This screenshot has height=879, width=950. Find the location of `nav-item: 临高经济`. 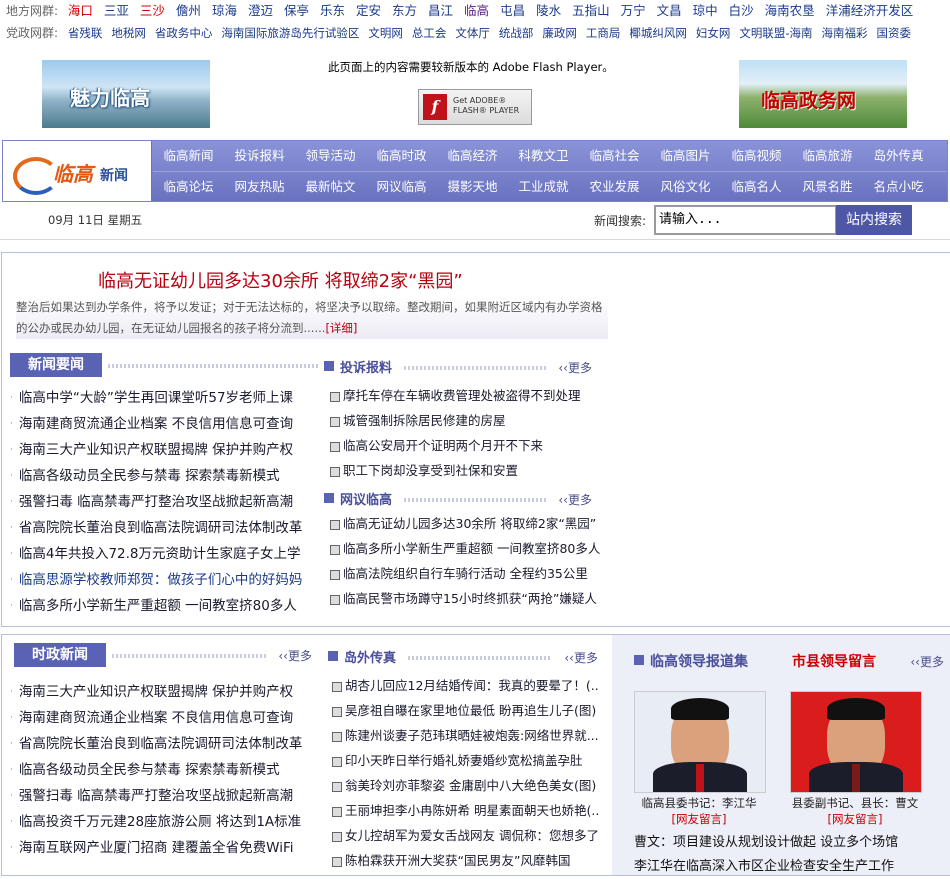

nav-item: 临高经济 is located at coordinates (472, 156).